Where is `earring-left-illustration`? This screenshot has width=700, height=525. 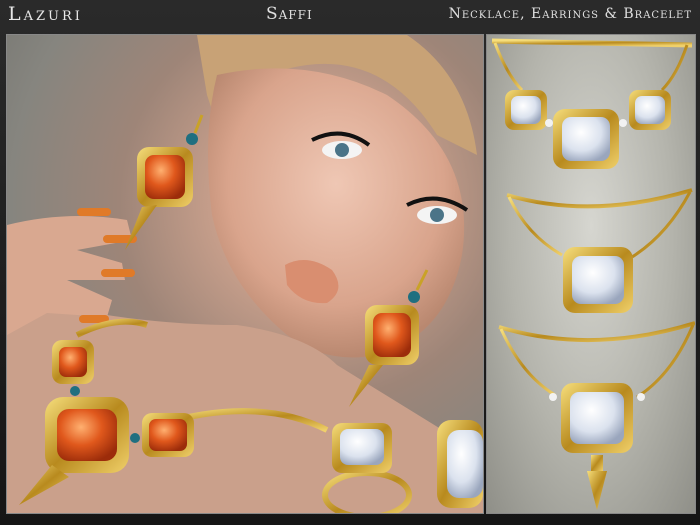
earring-left-illustration is located at coordinates (164, 182).